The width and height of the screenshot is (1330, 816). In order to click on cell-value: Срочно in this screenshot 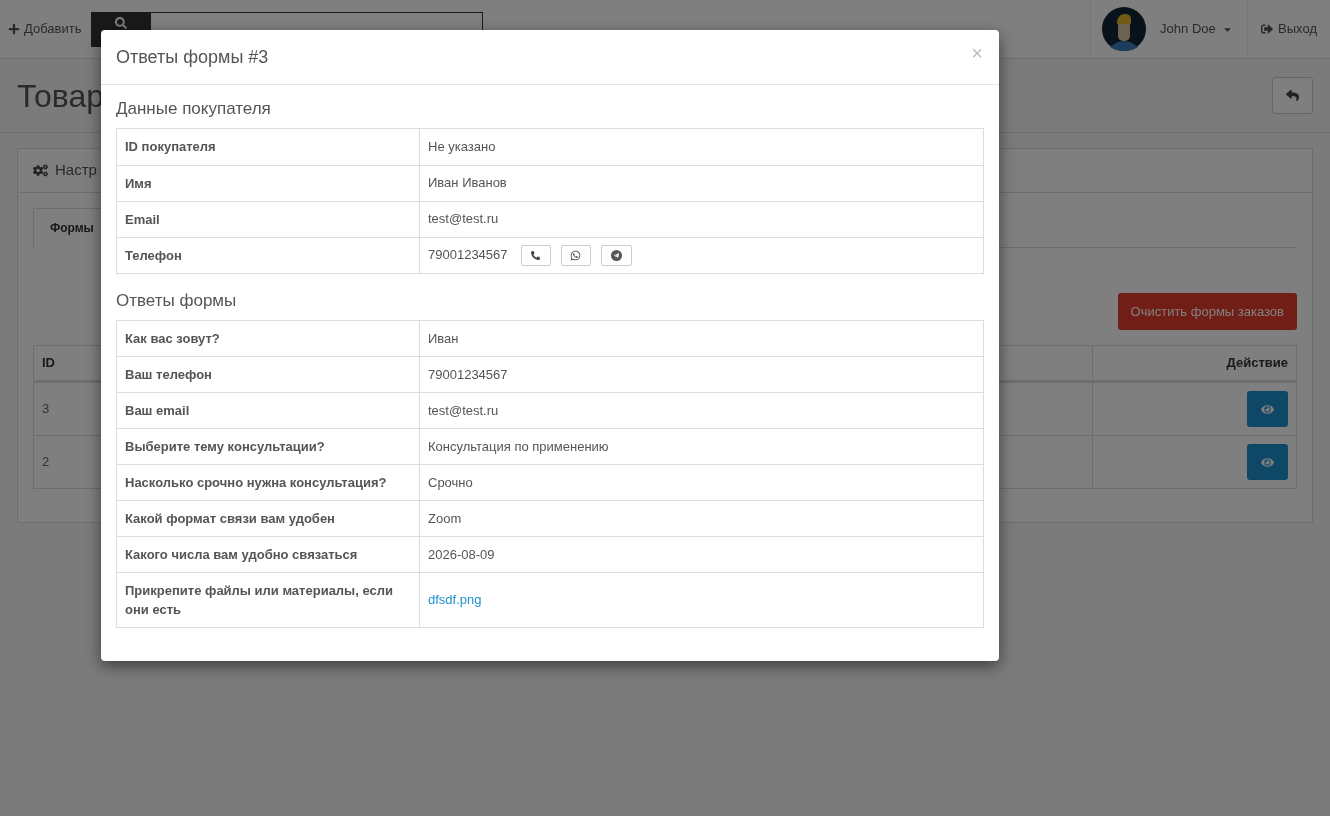, I will do `click(450, 482)`.